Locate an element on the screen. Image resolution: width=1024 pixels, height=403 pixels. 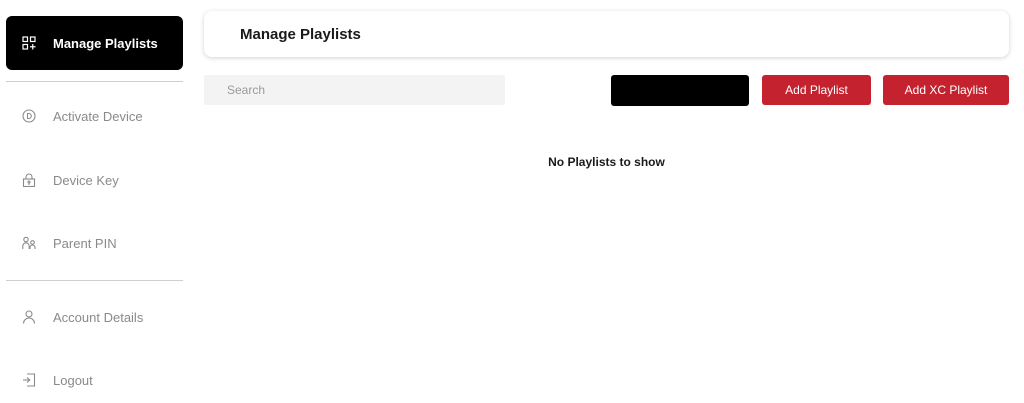
page-title: Manage Playlists is located at coordinates (300, 34).